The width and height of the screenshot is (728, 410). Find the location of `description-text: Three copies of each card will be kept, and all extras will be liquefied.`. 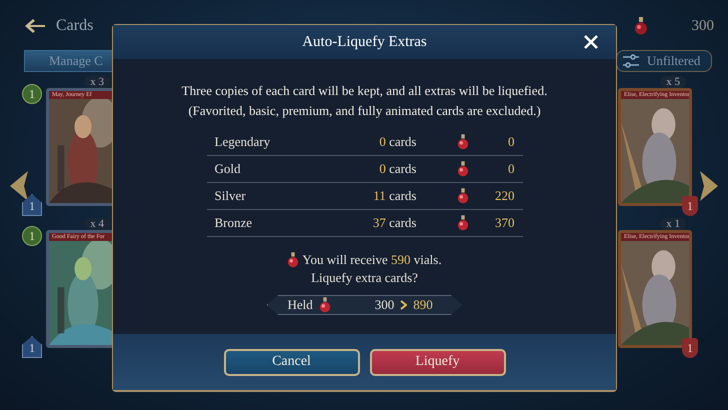

description-text: Three copies of each card will be kept, and all extras will be liquefied. is located at coordinates (365, 91).